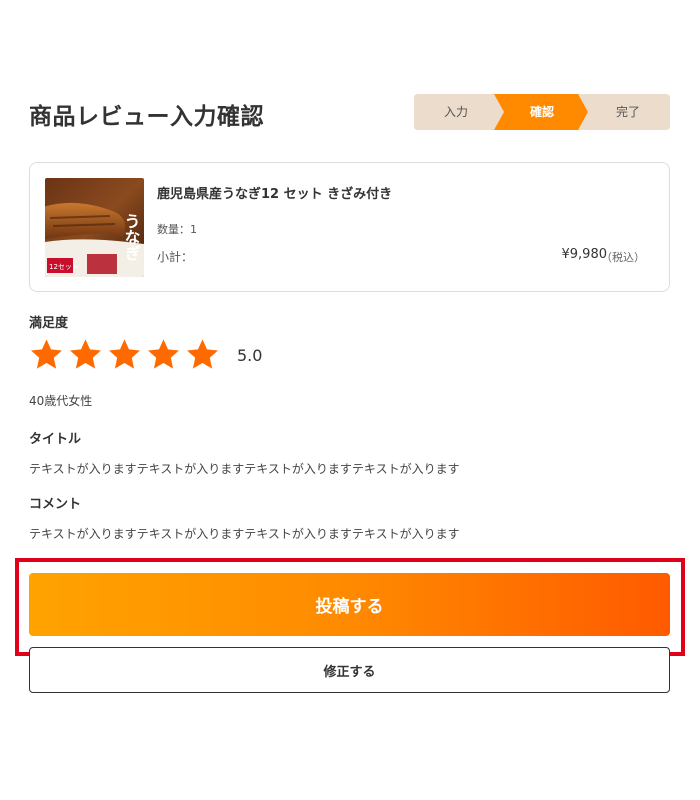 The height and width of the screenshot is (800, 700). I want to click on step-complete-label: 完了, so click(627, 112).